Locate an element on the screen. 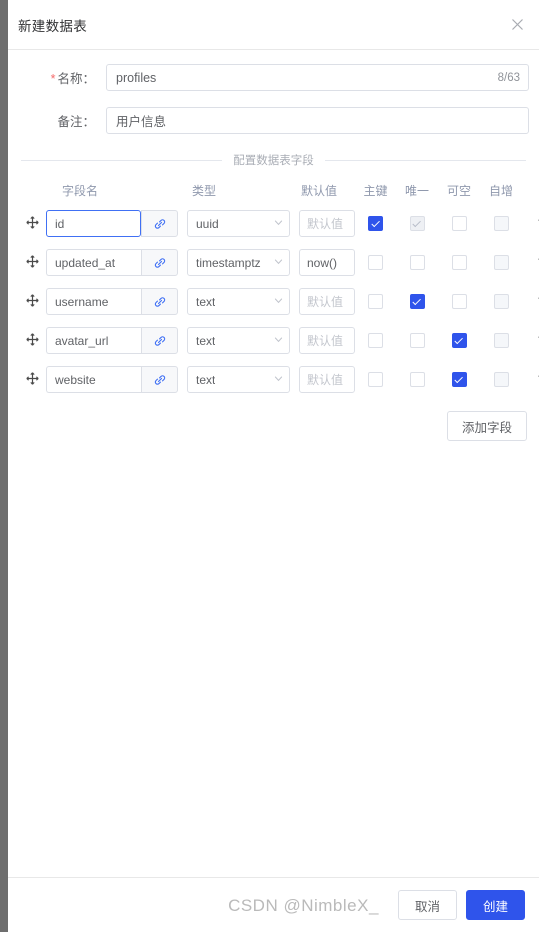 Image resolution: width=539 pixels, height=932 pixels. table-remark-input-wrap is located at coordinates (317, 120).